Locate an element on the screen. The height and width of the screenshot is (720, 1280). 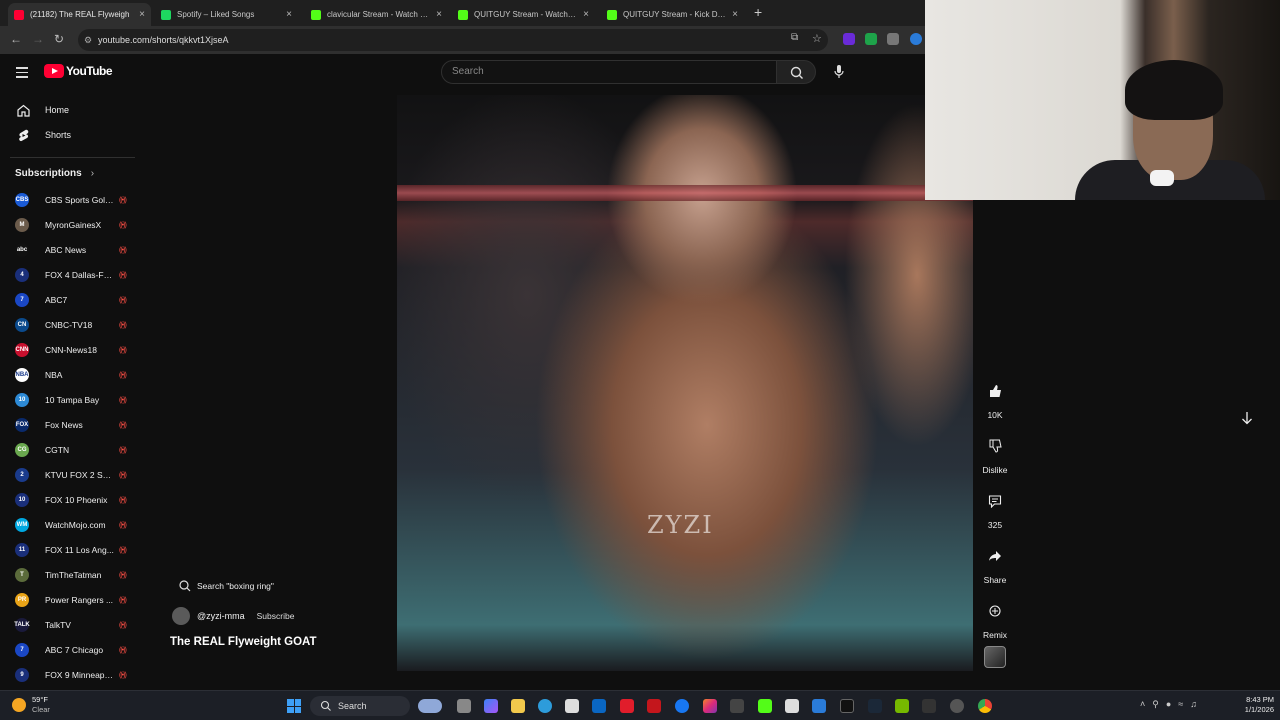
address-bar: ⚙ youtube.com/shorts/qkkvt1XjseA is located at coordinates (453, 40).